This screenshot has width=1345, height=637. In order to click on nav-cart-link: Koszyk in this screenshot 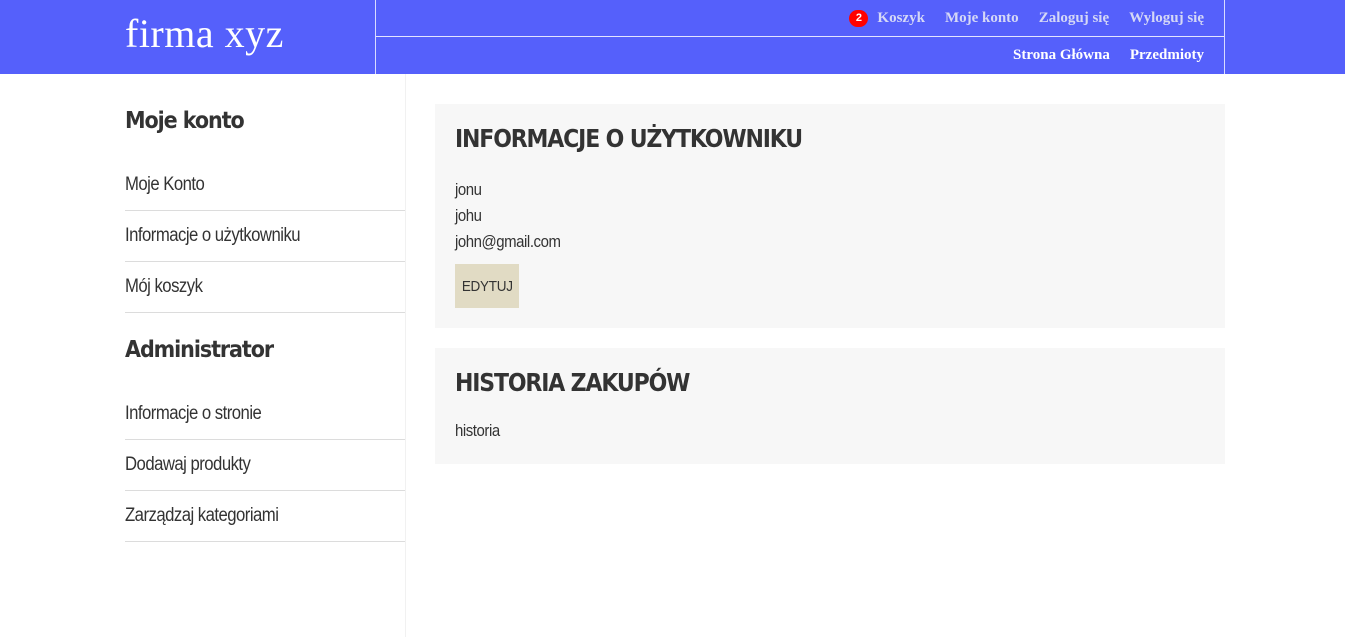, I will do `click(901, 18)`.